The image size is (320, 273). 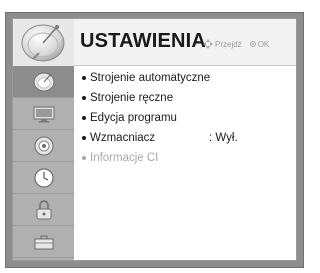 I want to click on ok-button-icon, so click(x=252, y=44).